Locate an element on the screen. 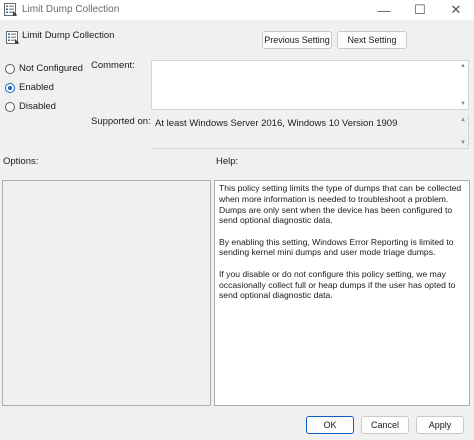 The width and height of the screenshot is (474, 440). options-label: Options: is located at coordinates (21, 161).